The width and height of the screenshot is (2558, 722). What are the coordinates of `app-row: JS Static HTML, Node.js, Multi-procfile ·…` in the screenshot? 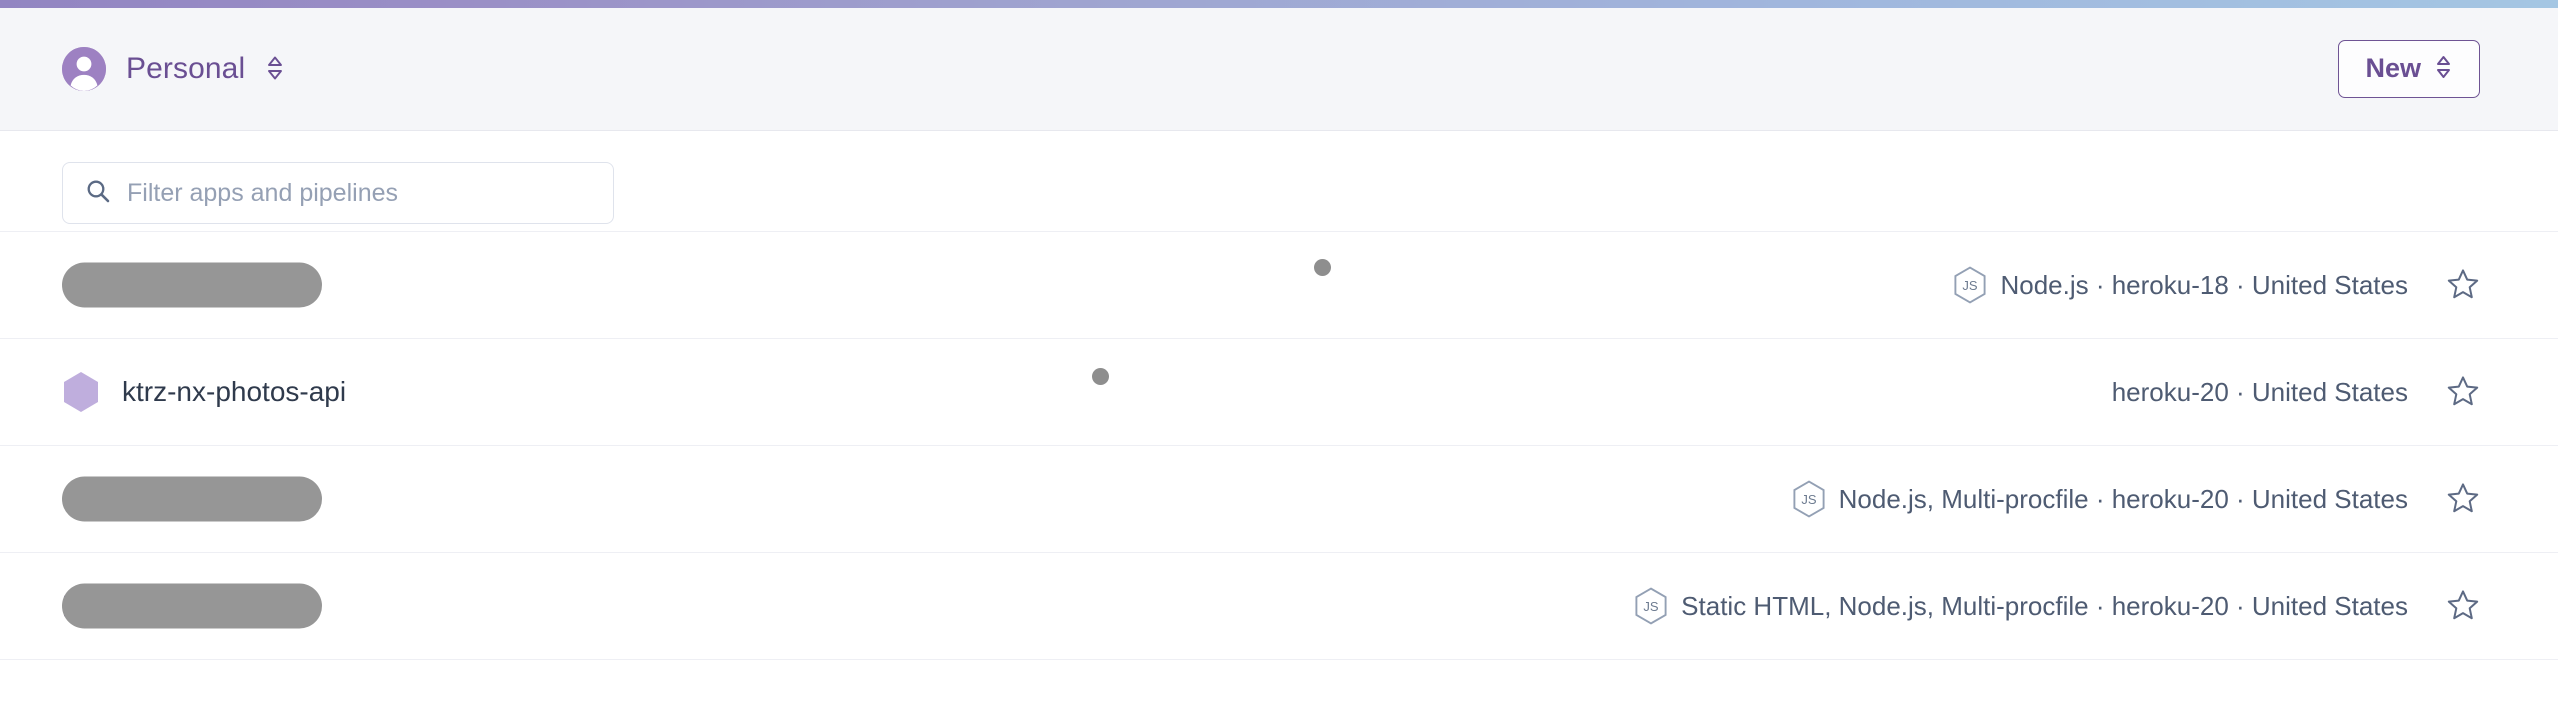 It's located at (1279, 606).